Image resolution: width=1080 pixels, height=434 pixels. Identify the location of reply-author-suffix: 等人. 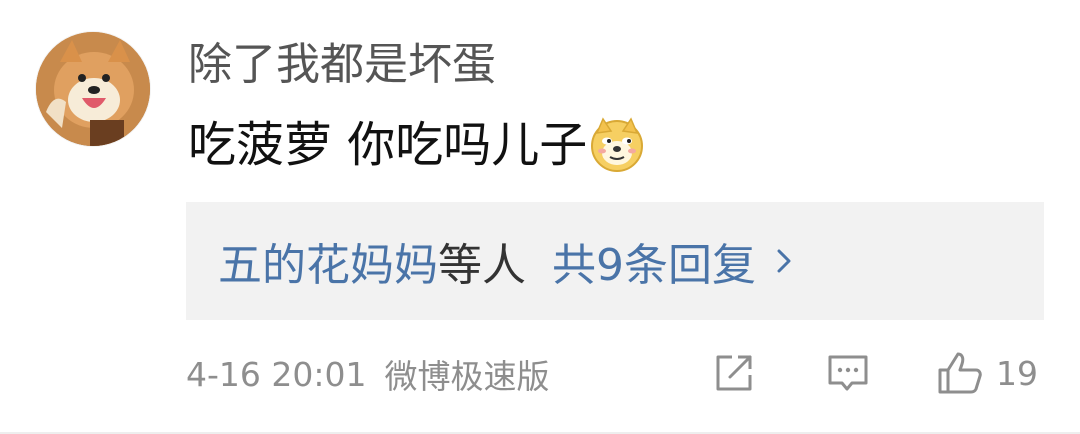
(482, 265).